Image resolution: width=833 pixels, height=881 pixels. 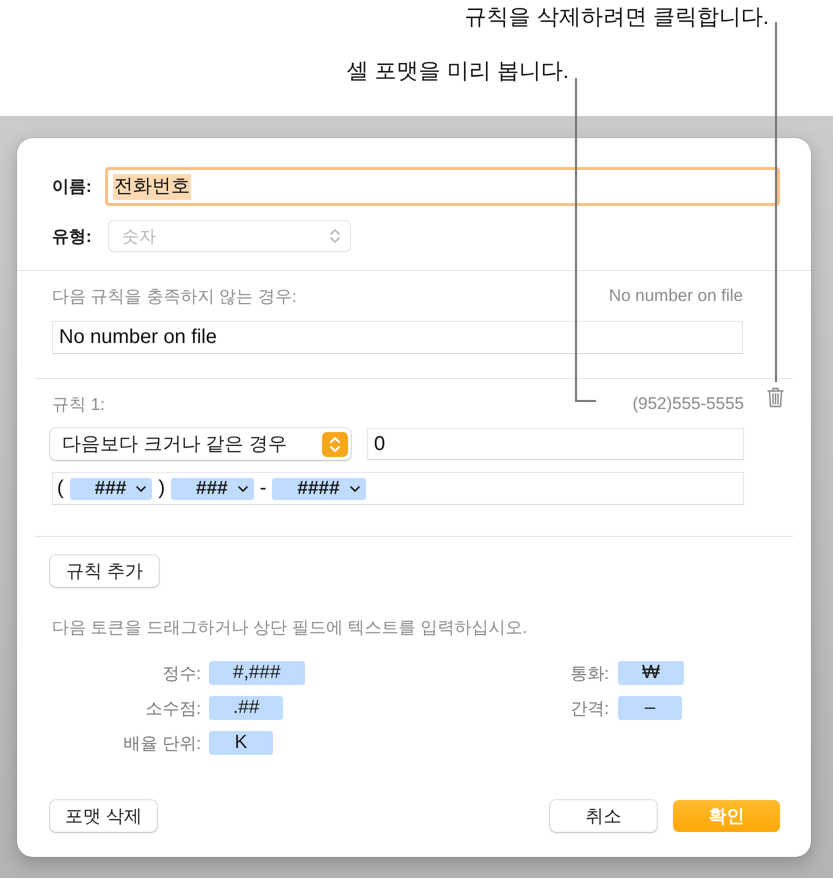 I want to click on callout-text: 규칙을 삭제하려면 클릭합니다., so click(x=616, y=17).